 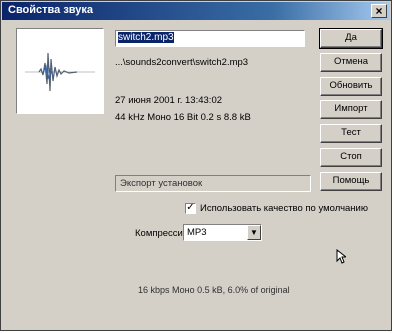 What do you see at coordinates (213, 183) in the screenshot?
I see `export-status: Экспорт установок` at bounding box center [213, 183].